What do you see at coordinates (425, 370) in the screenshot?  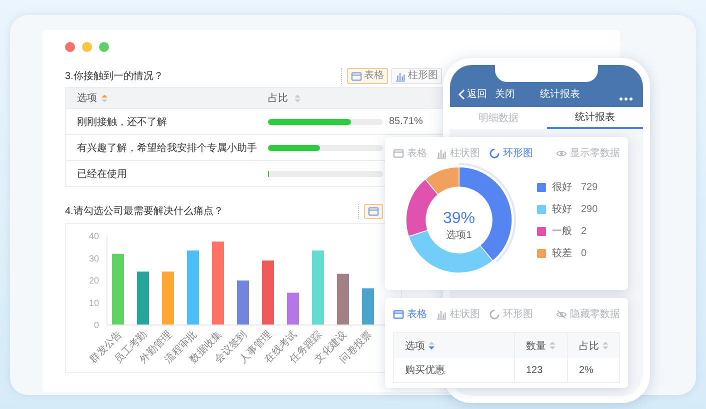 I see `table-cell-text: 购买优惠` at bounding box center [425, 370].